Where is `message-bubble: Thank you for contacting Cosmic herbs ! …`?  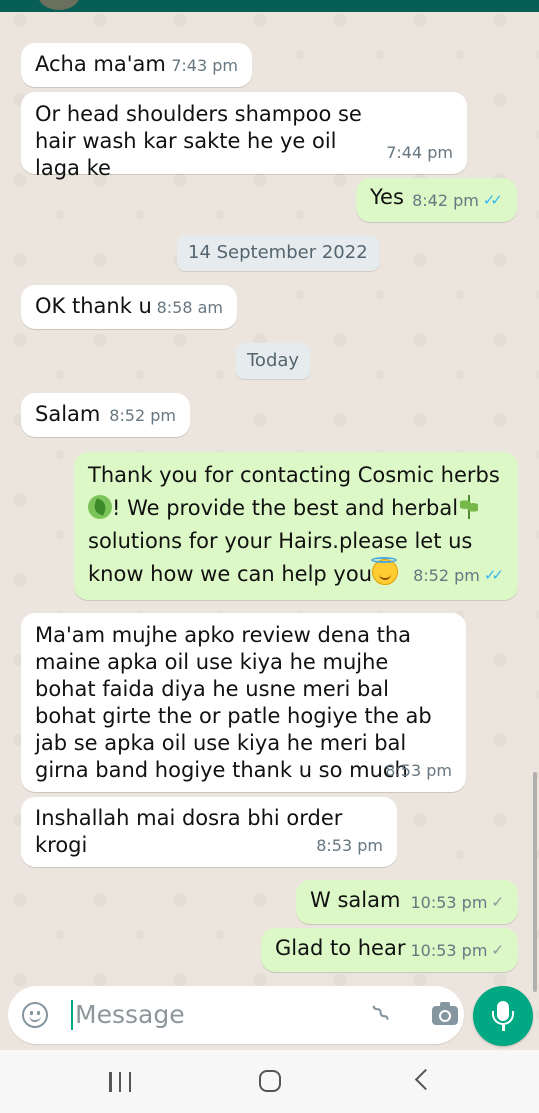
message-bubble: Thank you for contacting Cosmic herbs ! … is located at coordinates (296, 526).